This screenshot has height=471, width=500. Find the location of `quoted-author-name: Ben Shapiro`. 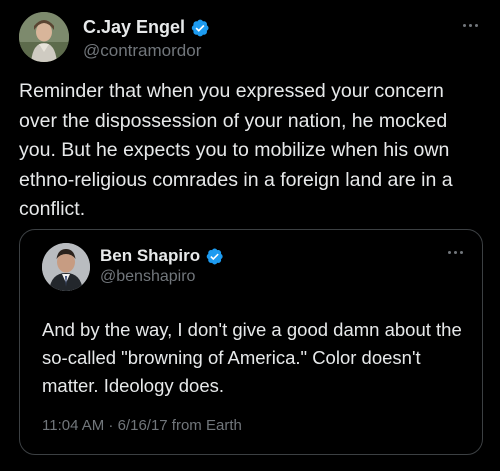

quoted-author-name: Ben Shapiro is located at coordinates (162, 256).